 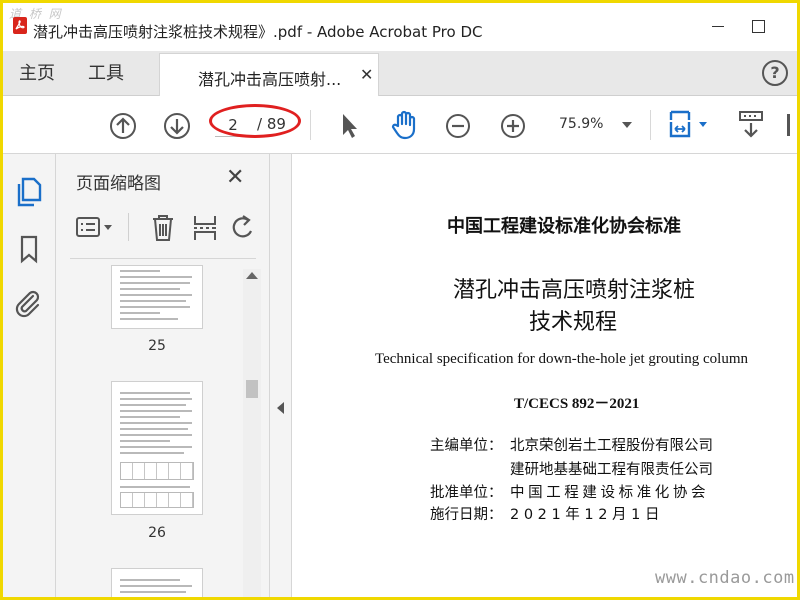 What do you see at coordinates (725, 578) in the screenshot?
I see `watermark-bottom: www.cndao.com` at bounding box center [725, 578].